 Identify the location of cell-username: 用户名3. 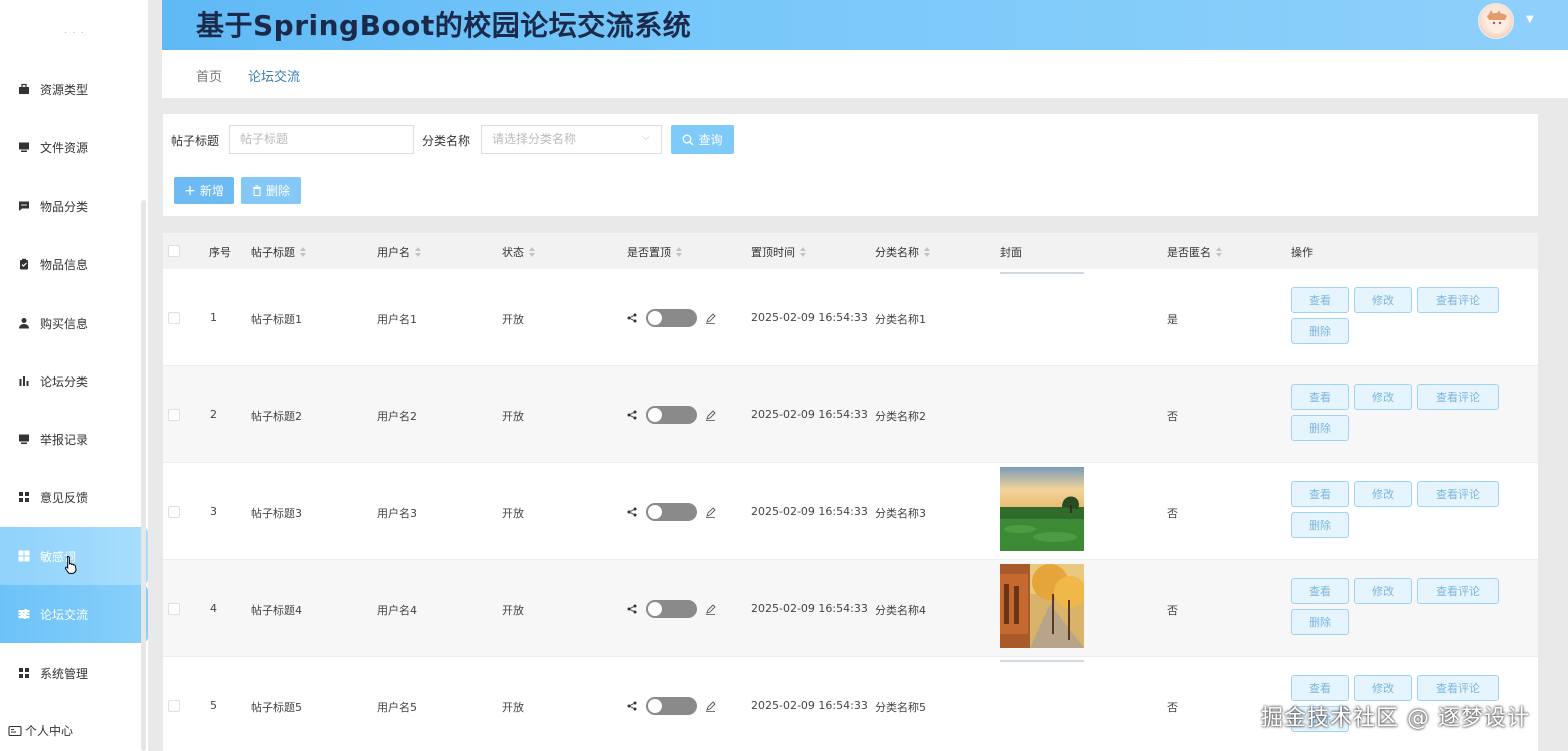
(397, 513).